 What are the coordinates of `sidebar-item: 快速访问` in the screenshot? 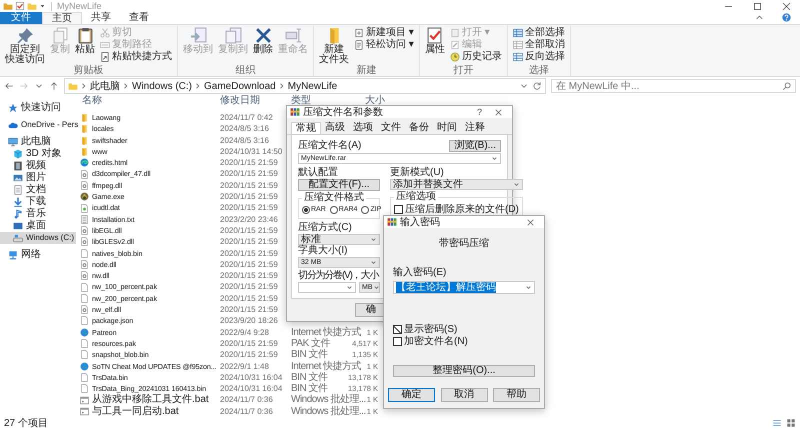 It's located at (38, 108).